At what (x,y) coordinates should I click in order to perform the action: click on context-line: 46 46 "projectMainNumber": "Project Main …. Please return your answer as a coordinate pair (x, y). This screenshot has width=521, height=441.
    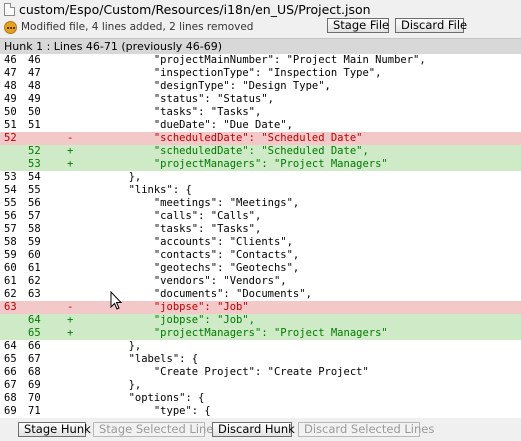
    Looking at the image, I should click on (260, 60).